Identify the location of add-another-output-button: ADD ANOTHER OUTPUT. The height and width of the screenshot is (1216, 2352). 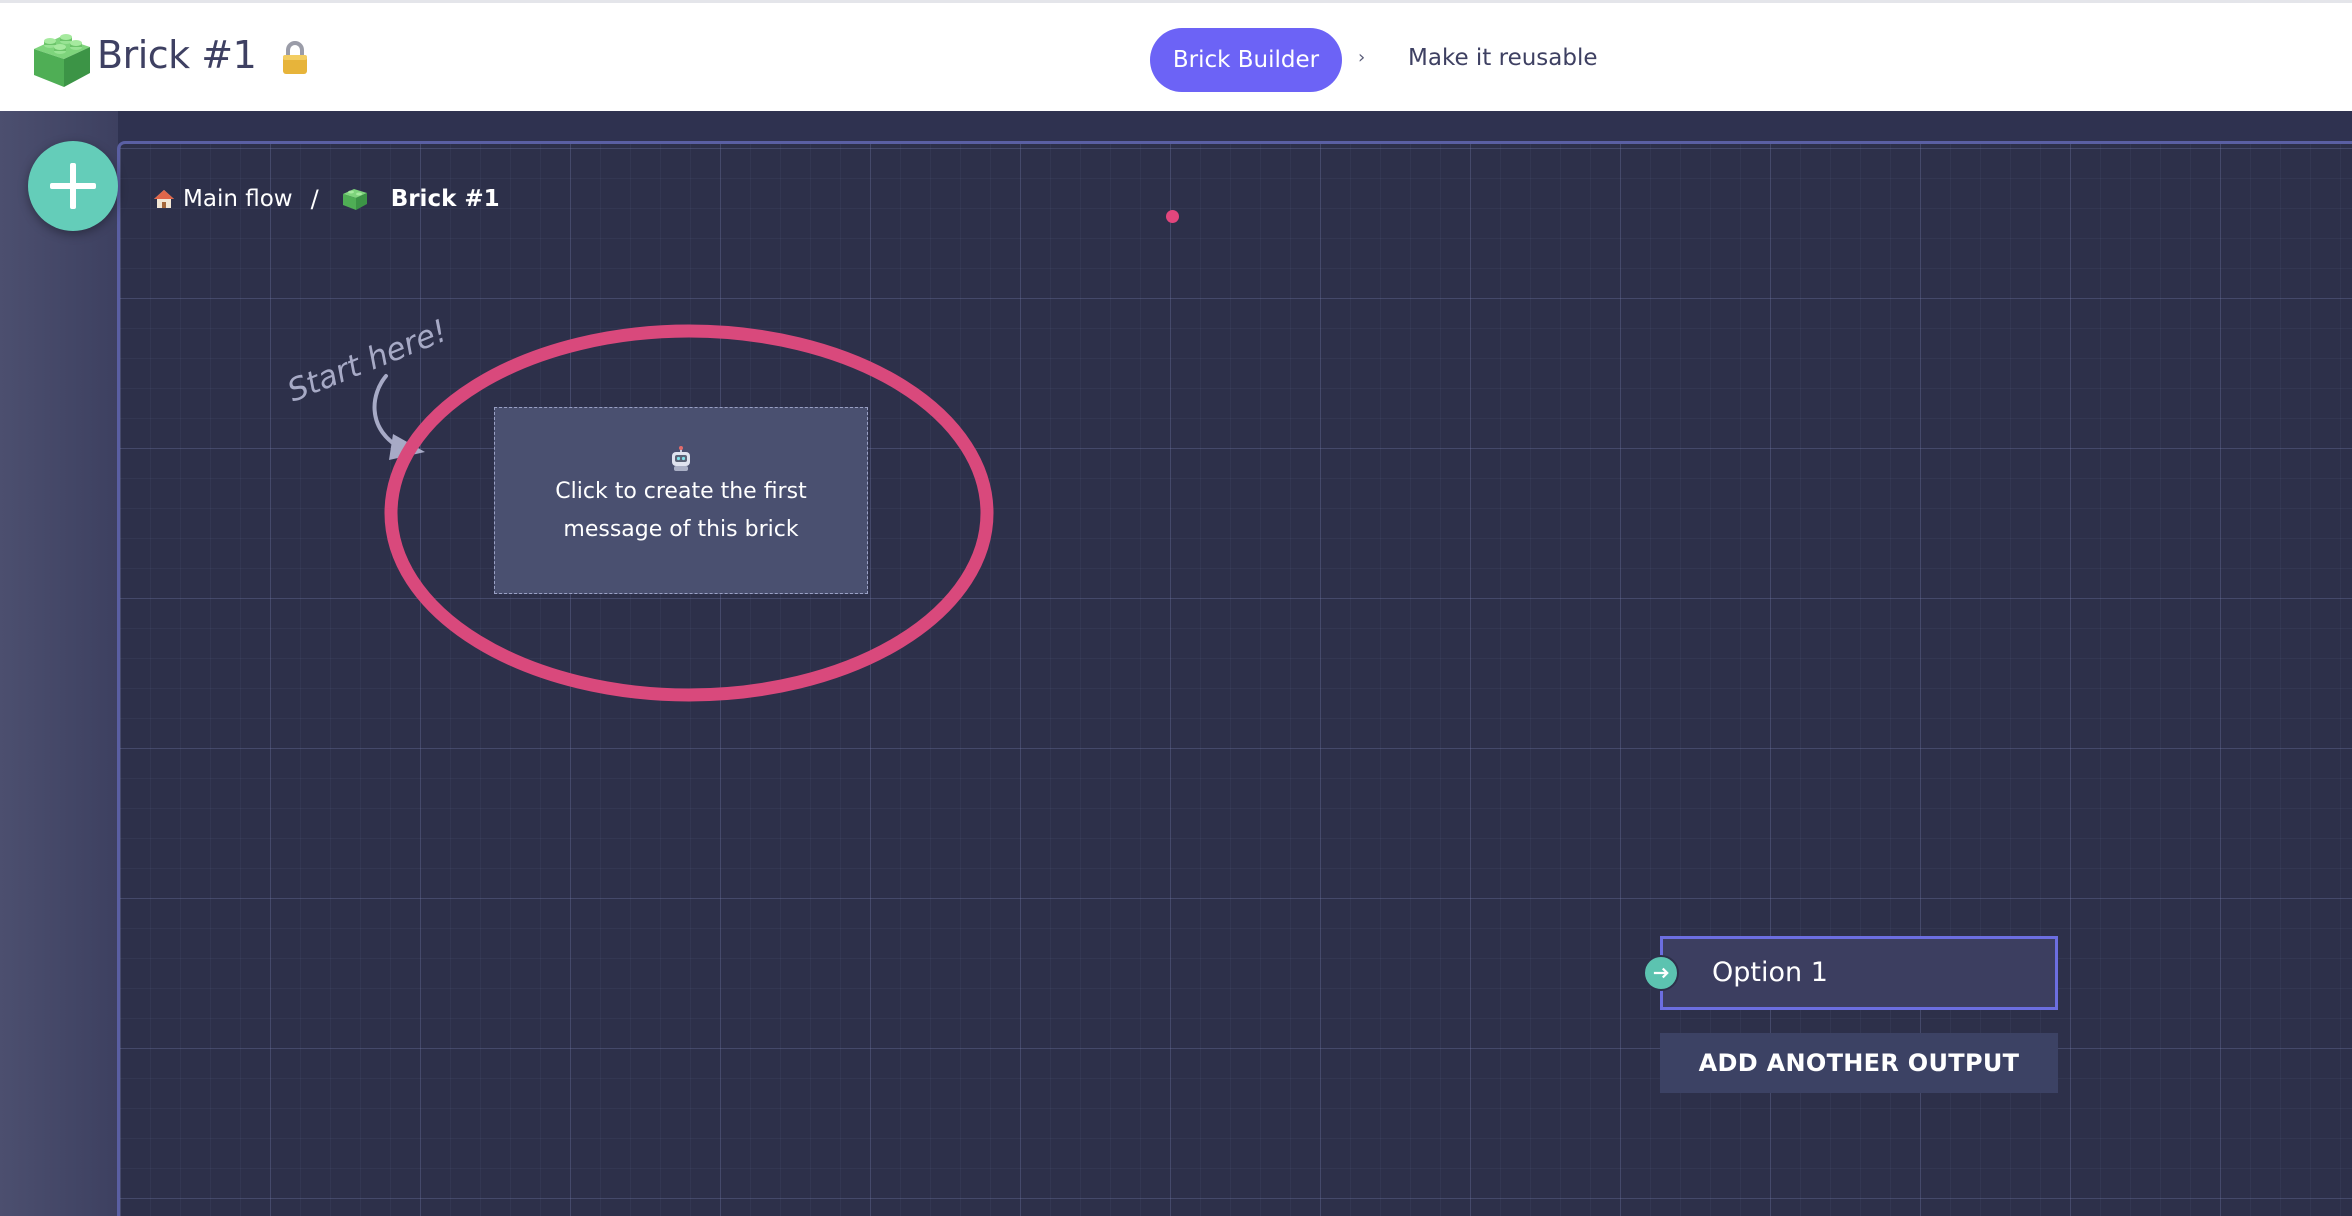
(1859, 1063).